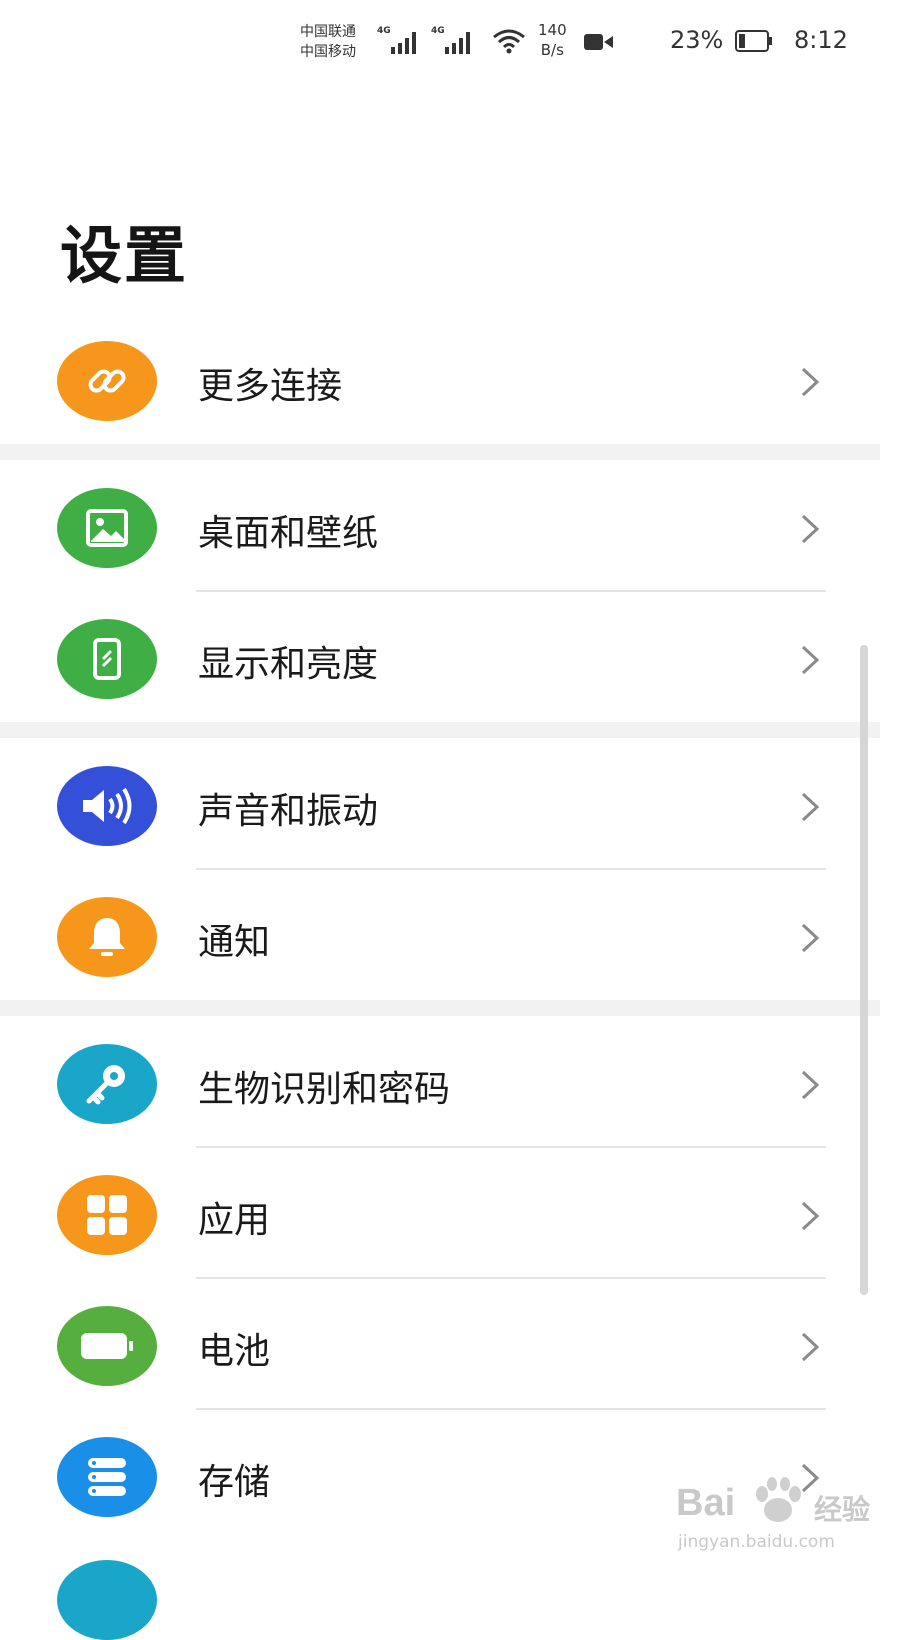  What do you see at coordinates (430, 1214) in the screenshot?
I see `settings-item-apps: 应用` at bounding box center [430, 1214].